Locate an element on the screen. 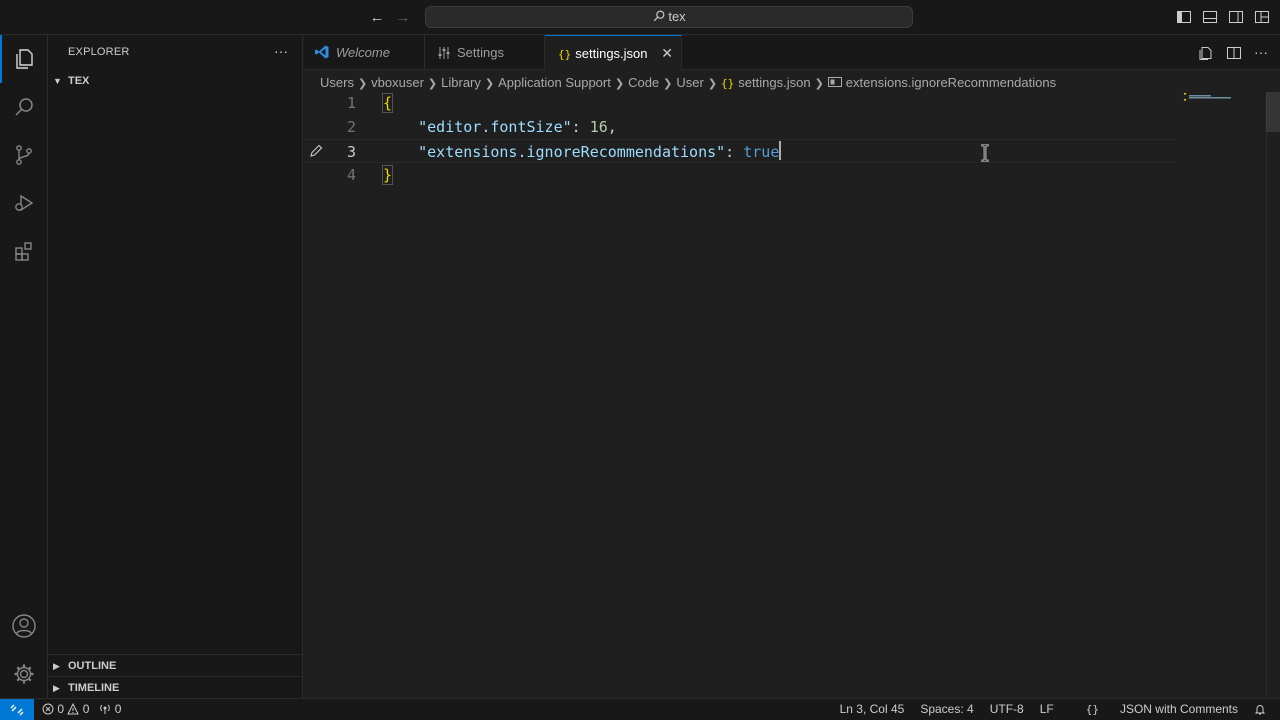 Image resolution: width=1280 pixels, height=720 pixels. tab-settings: Settings is located at coordinates (485, 52).